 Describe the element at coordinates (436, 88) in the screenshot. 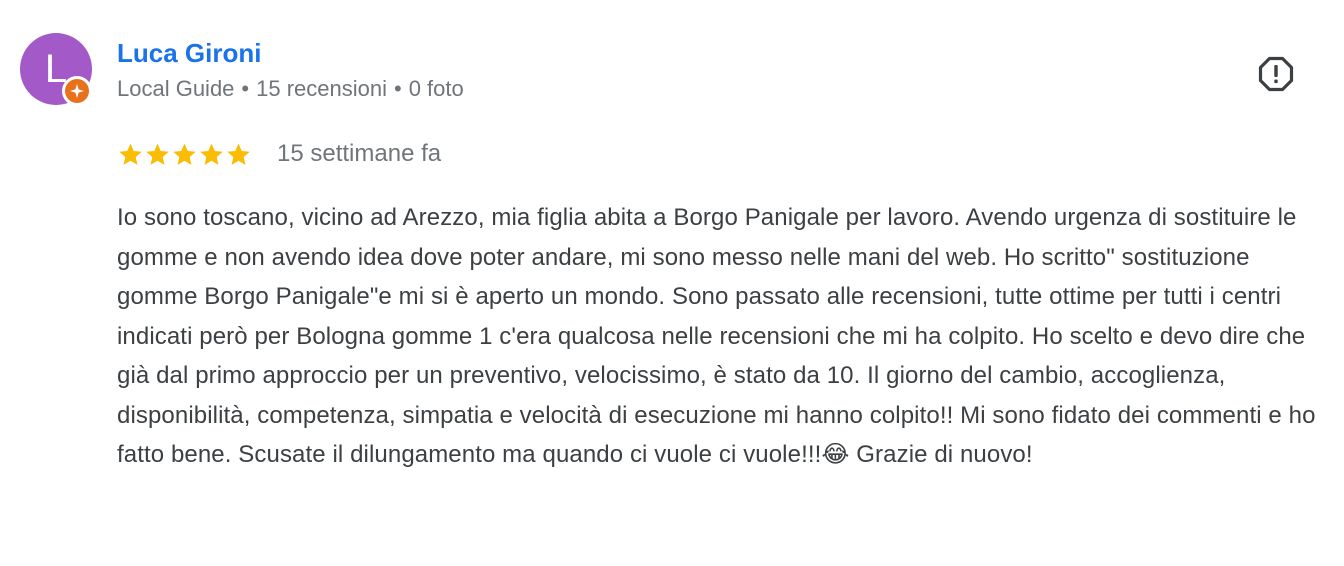

I see `photos-count: 0 foto` at that location.